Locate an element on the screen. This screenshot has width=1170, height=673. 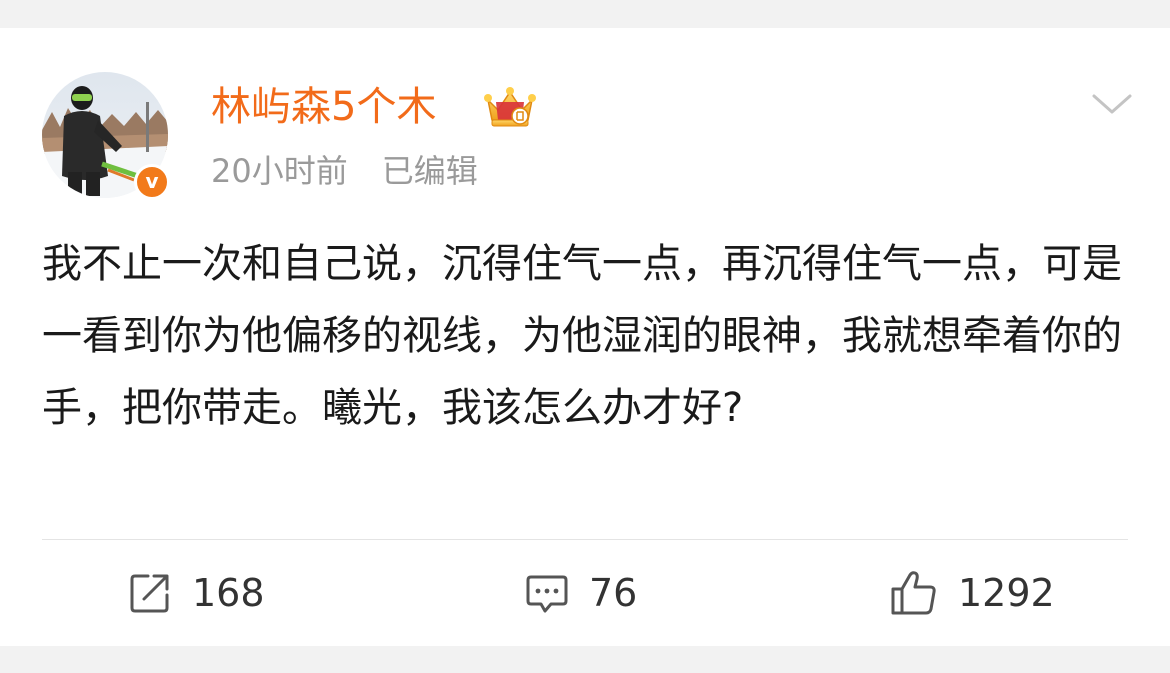
like-count: 1292 is located at coordinates (1006, 593).